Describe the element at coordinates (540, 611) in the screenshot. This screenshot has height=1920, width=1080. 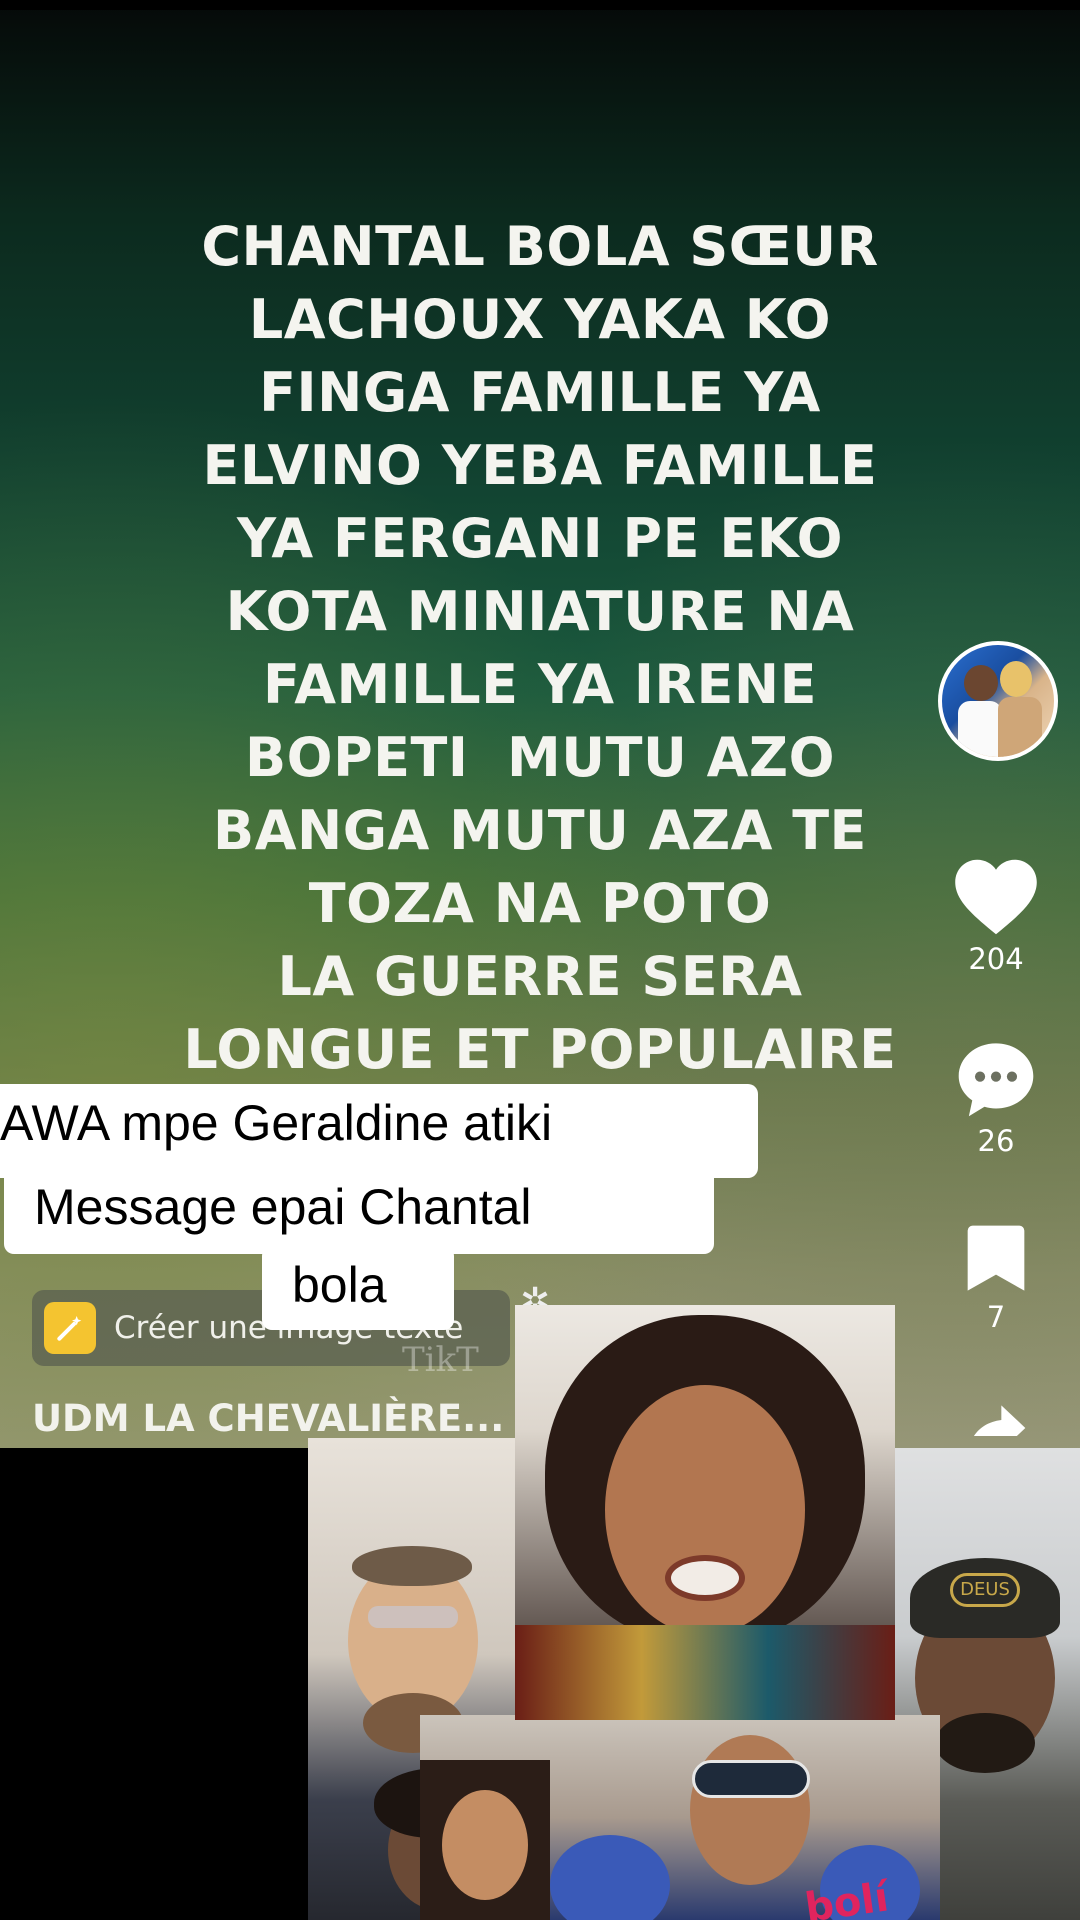
I see `quote-line: KOTA MINIATURE NA` at that location.